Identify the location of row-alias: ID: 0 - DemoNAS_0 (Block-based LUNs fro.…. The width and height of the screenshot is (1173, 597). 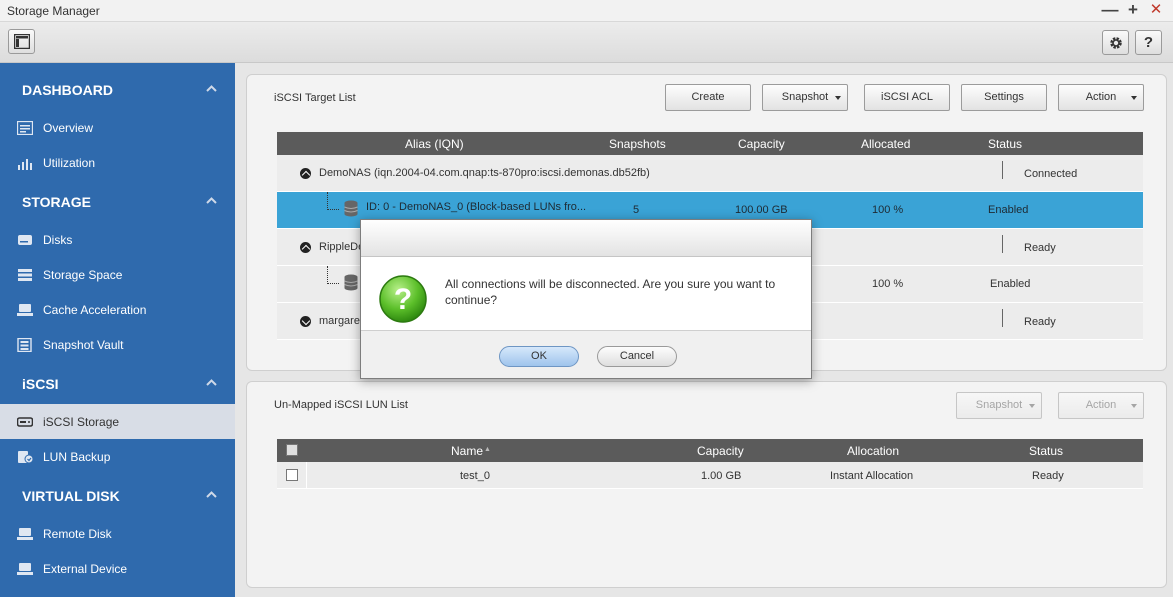
(476, 207).